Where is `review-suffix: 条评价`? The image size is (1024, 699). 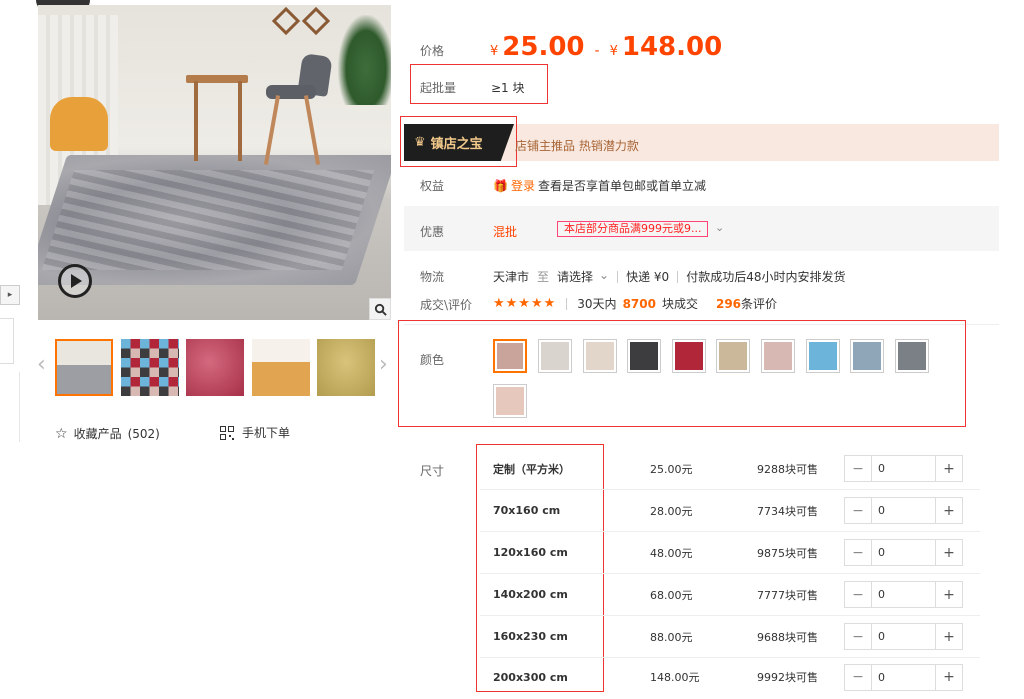 review-suffix: 条评价 is located at coordinates (759, 304).